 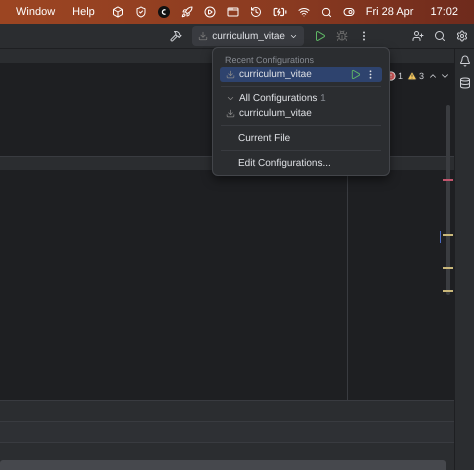 What do you see at coordinates (270, 60) in the screenshot?
I see `section-header: Recent Configurations` at bounding box center [270, 60].